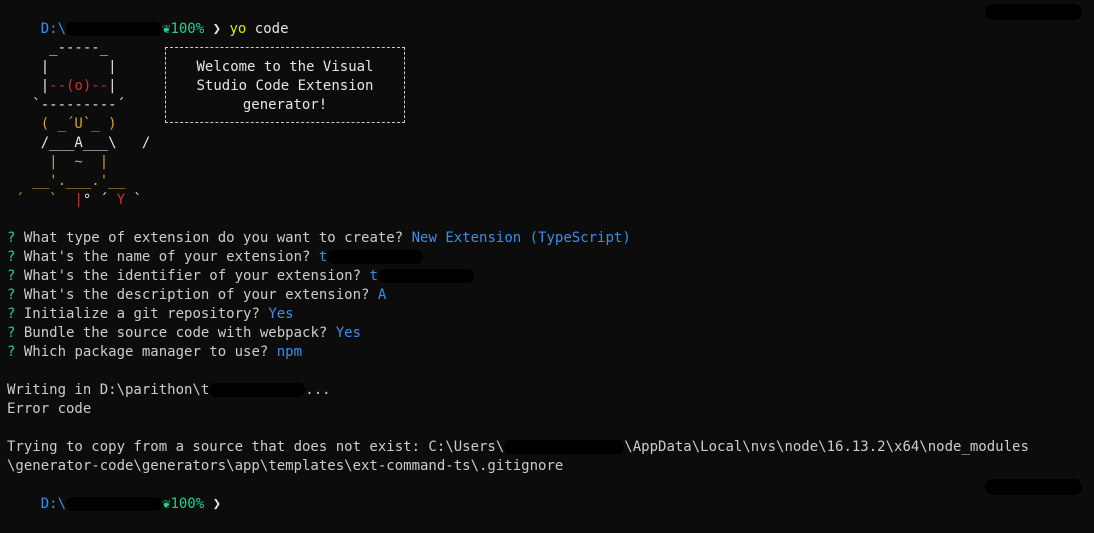 The image size is (1094, 533). What do you see at coordinates (521, 238) in the screenshot?
I see `answer-value: New Extension (TypeScript)` at bounding box center [521, 238].